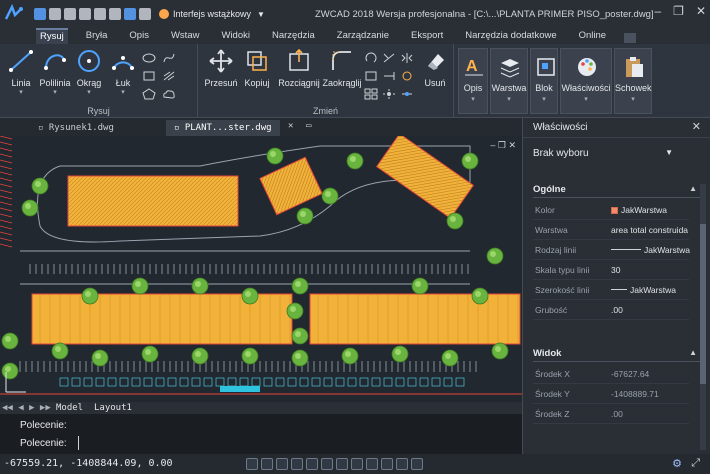  What do you see at coordinates (611, 414) in the screenshot?
I see `property-row-center-z: Środek Z .00` at bounding box center [611, 414].